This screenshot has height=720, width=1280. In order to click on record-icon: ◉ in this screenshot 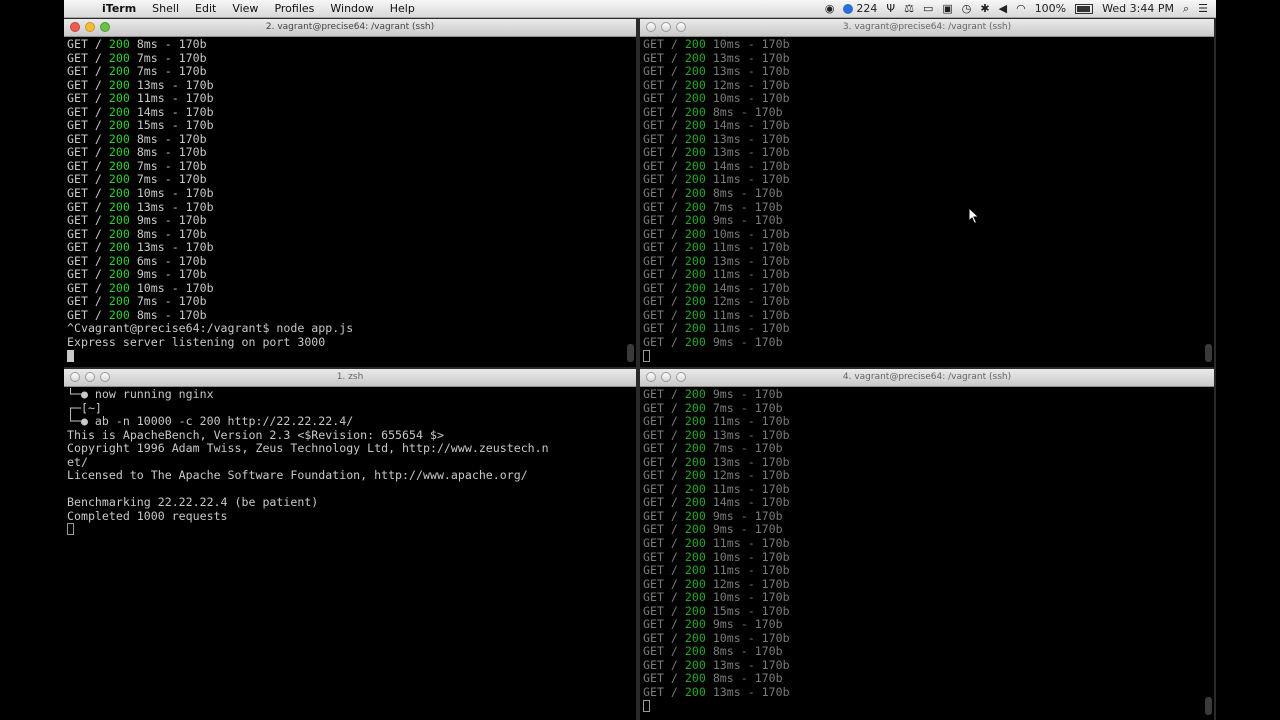, I will do `click(830, 8)`.